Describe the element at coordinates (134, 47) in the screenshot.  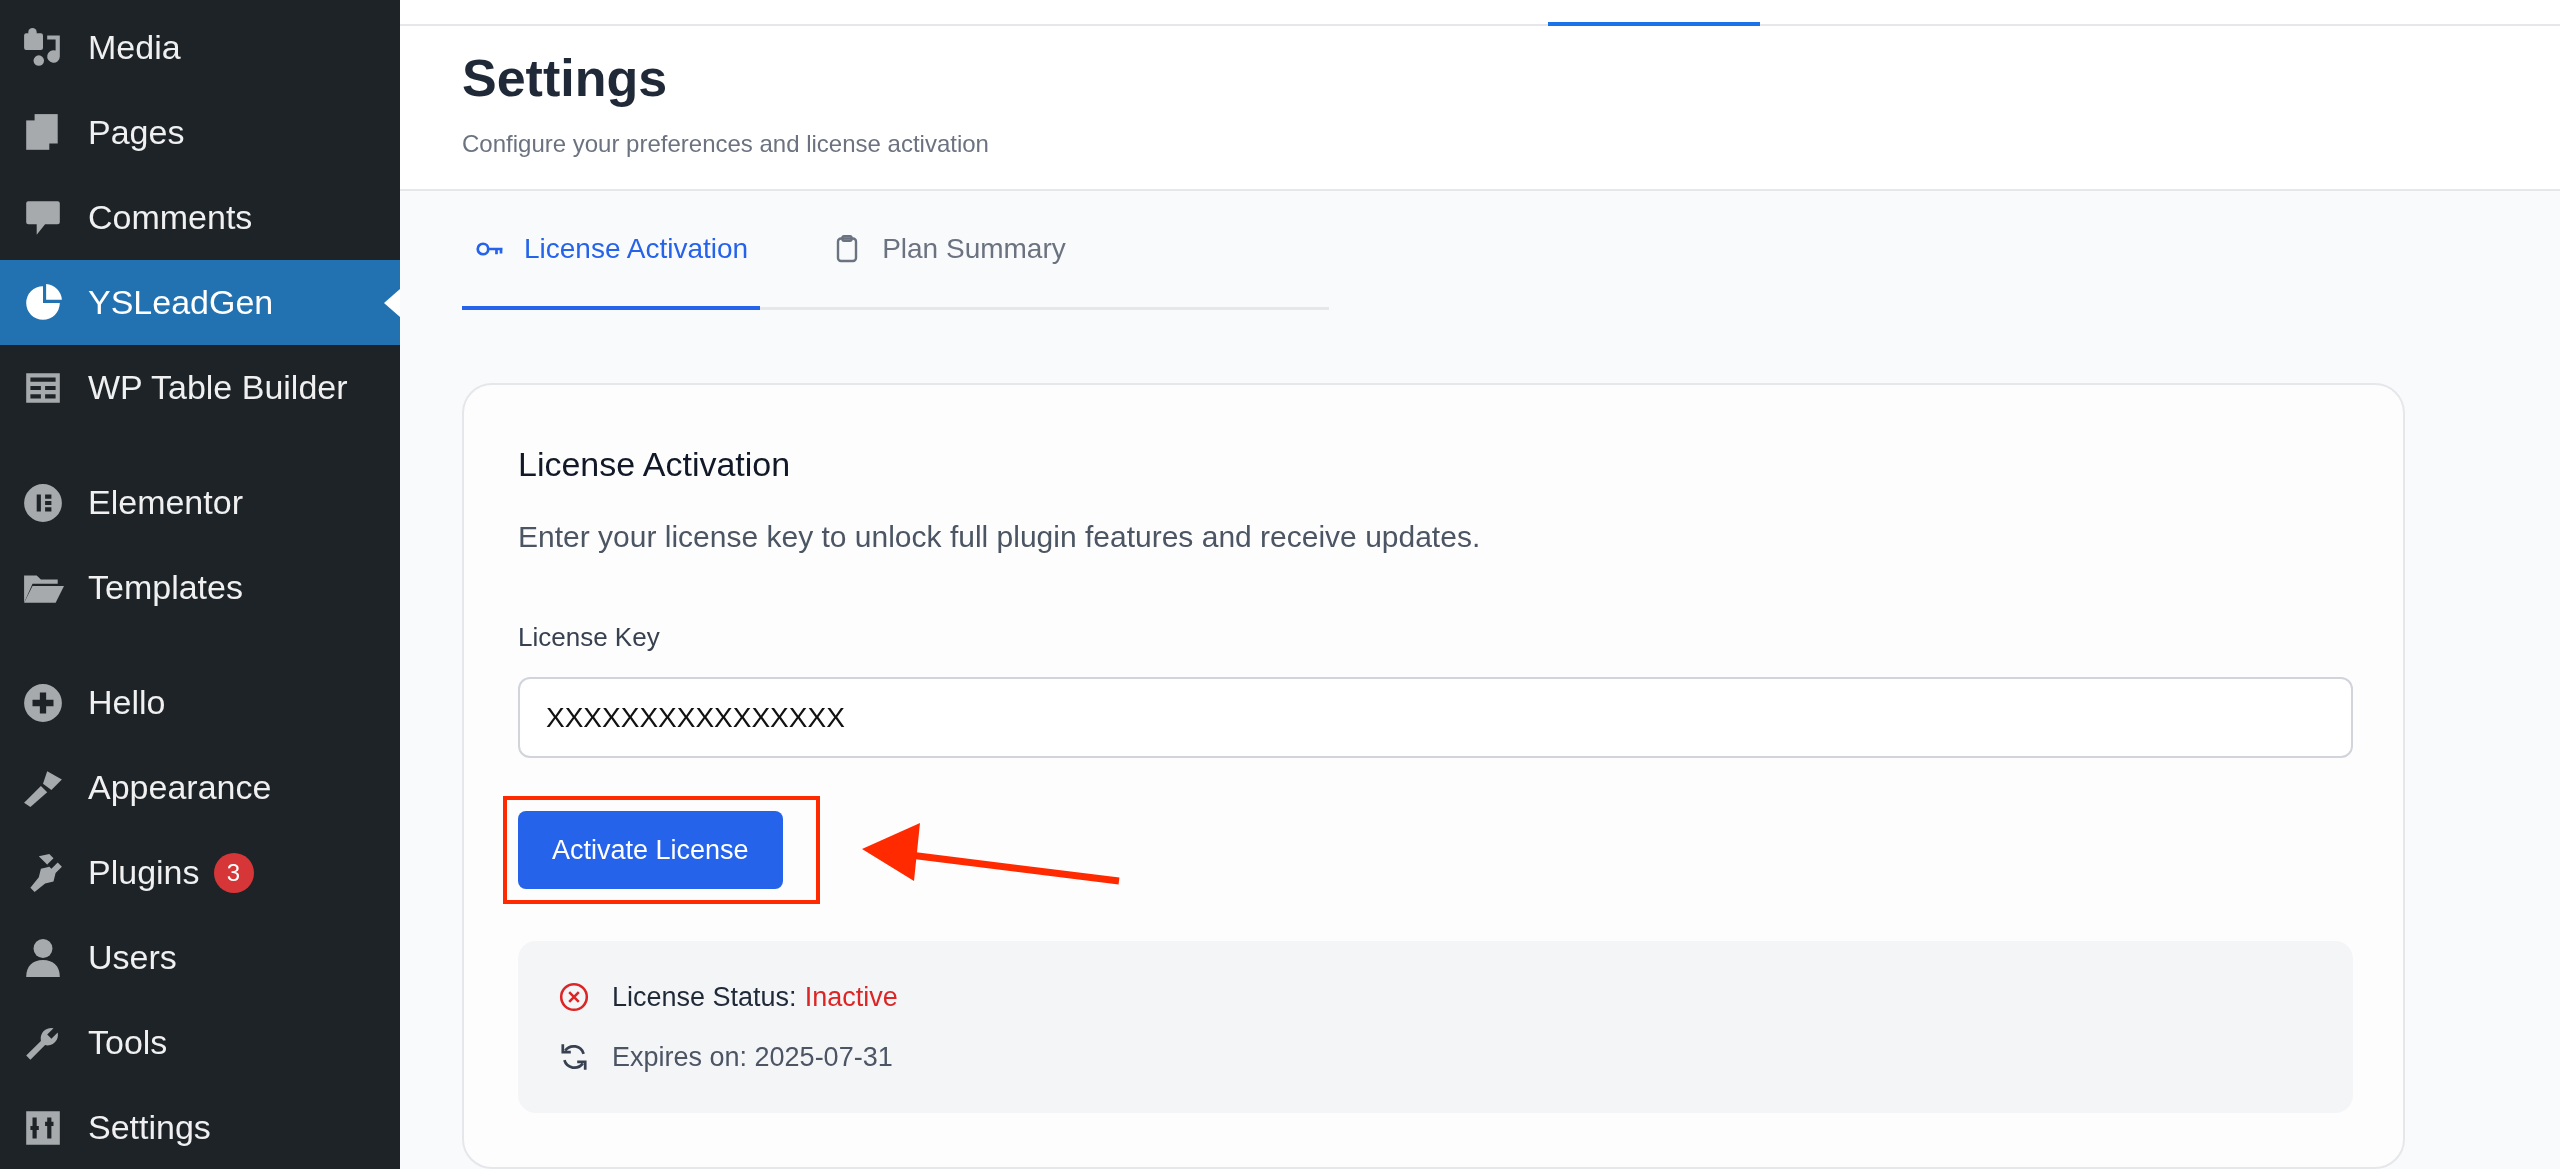
I see `menu-label: Media` at that location.